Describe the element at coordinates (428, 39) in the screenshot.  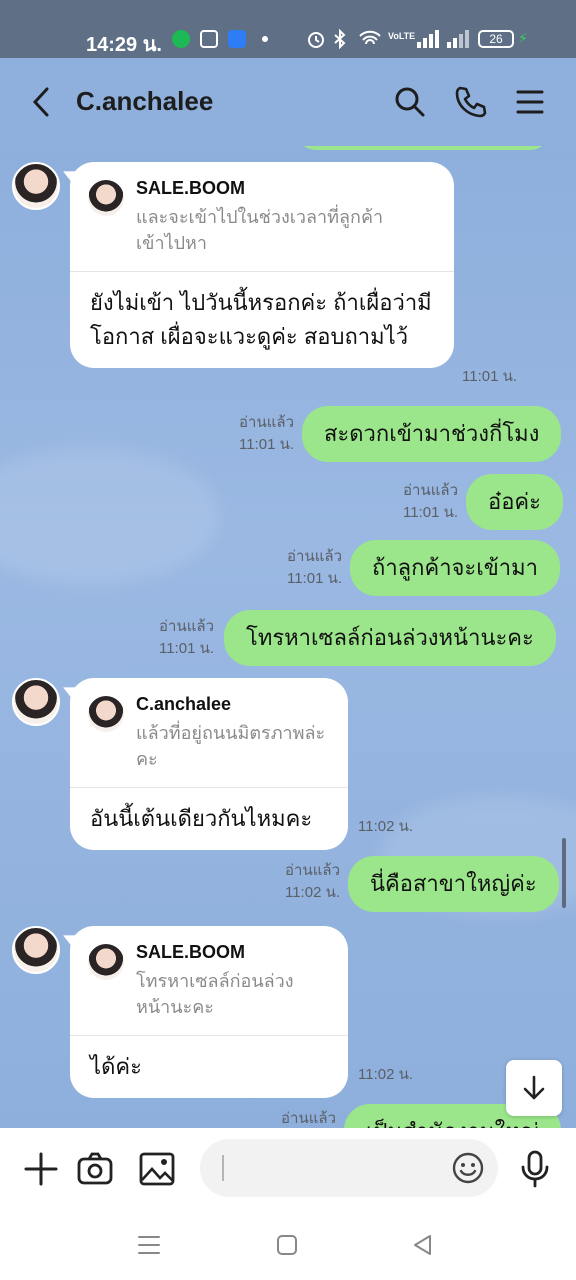
I see `signal-icon` at that location.